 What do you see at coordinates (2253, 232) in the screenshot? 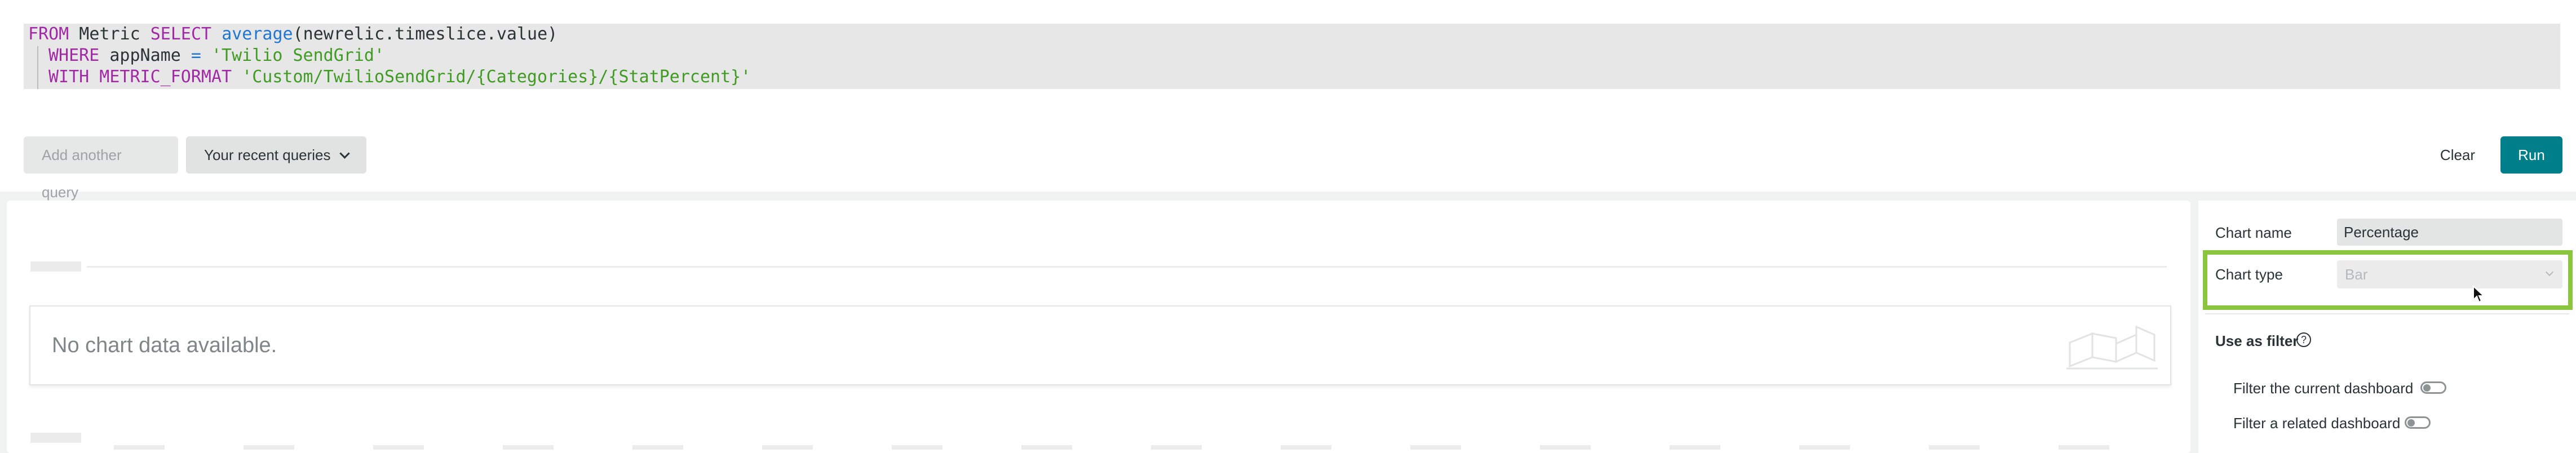
I see `chart-name-label: Chart name` at bounding box center [2253, 232].